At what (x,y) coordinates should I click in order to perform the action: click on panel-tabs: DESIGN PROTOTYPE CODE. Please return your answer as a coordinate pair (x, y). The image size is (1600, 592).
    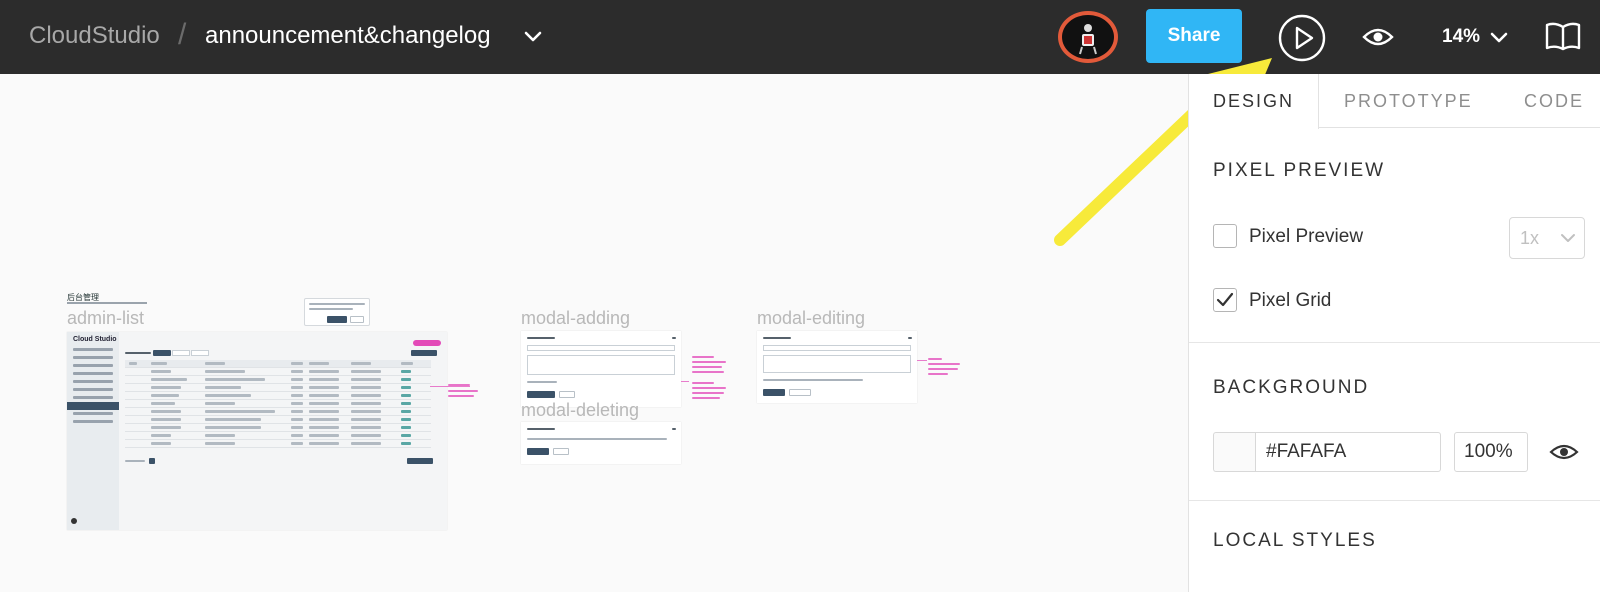
    Looking at the image, I should click on (1394, 101).